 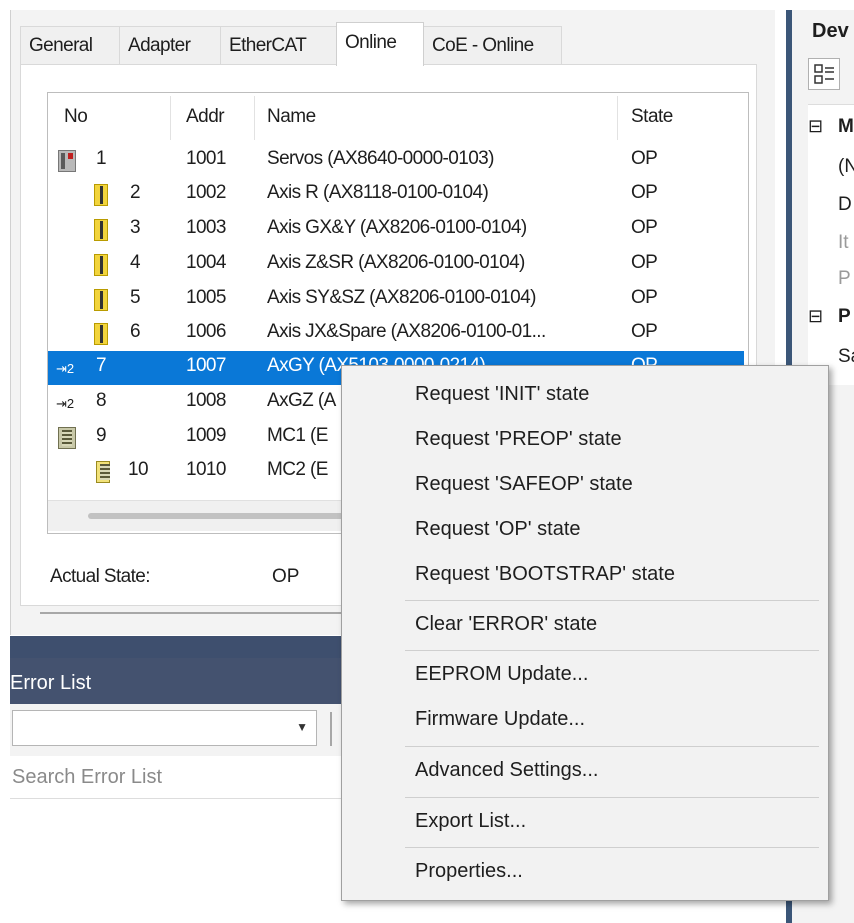 I want to click on row-no: 7, so click(x=101, y=365).